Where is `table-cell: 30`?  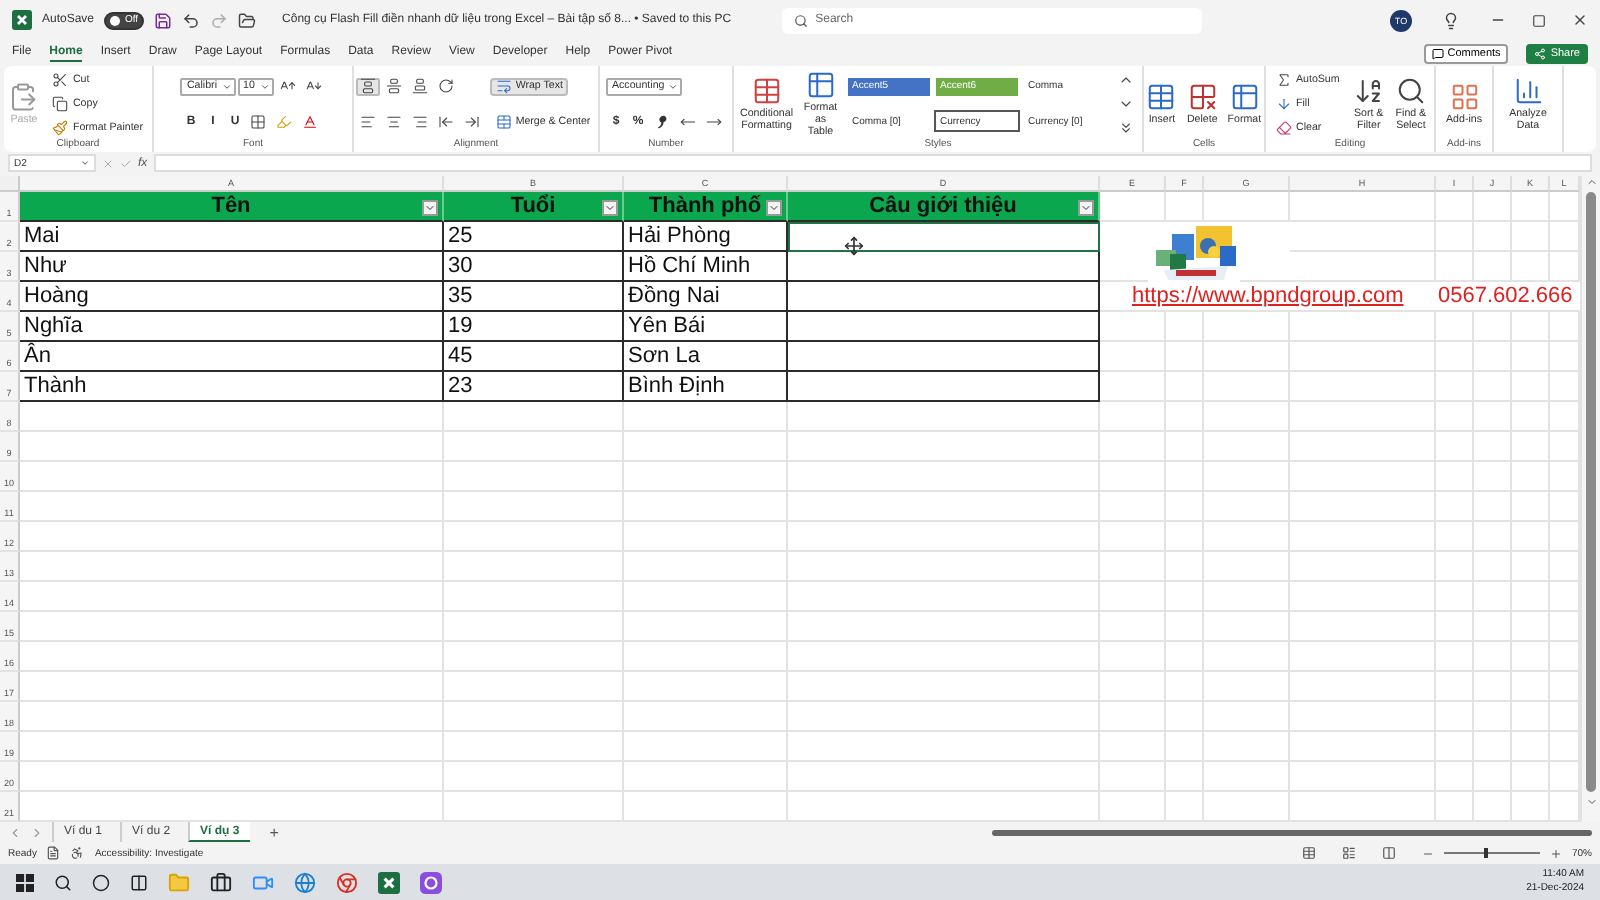
table-cell: 30 is located at coordinates (534, 267).